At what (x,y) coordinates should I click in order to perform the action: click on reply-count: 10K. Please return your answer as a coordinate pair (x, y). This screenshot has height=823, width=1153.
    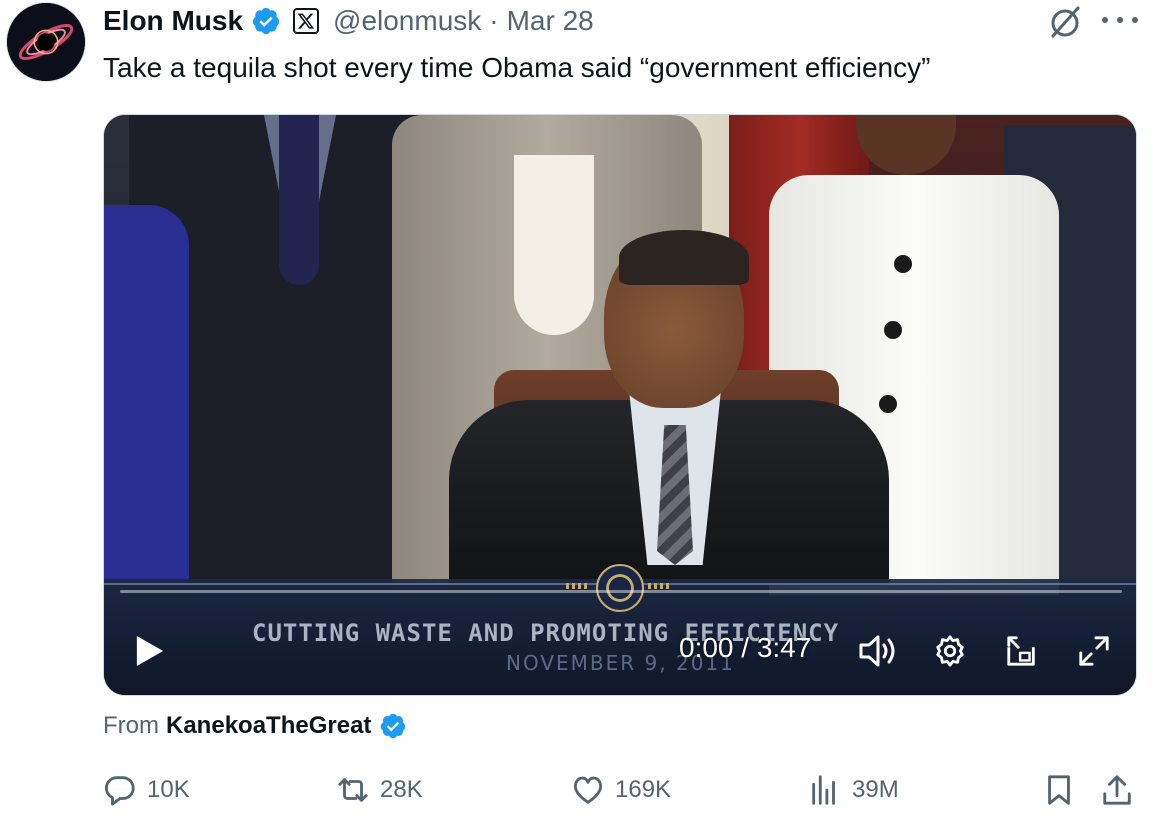
    Looking at the image, I should click on (168, 789).